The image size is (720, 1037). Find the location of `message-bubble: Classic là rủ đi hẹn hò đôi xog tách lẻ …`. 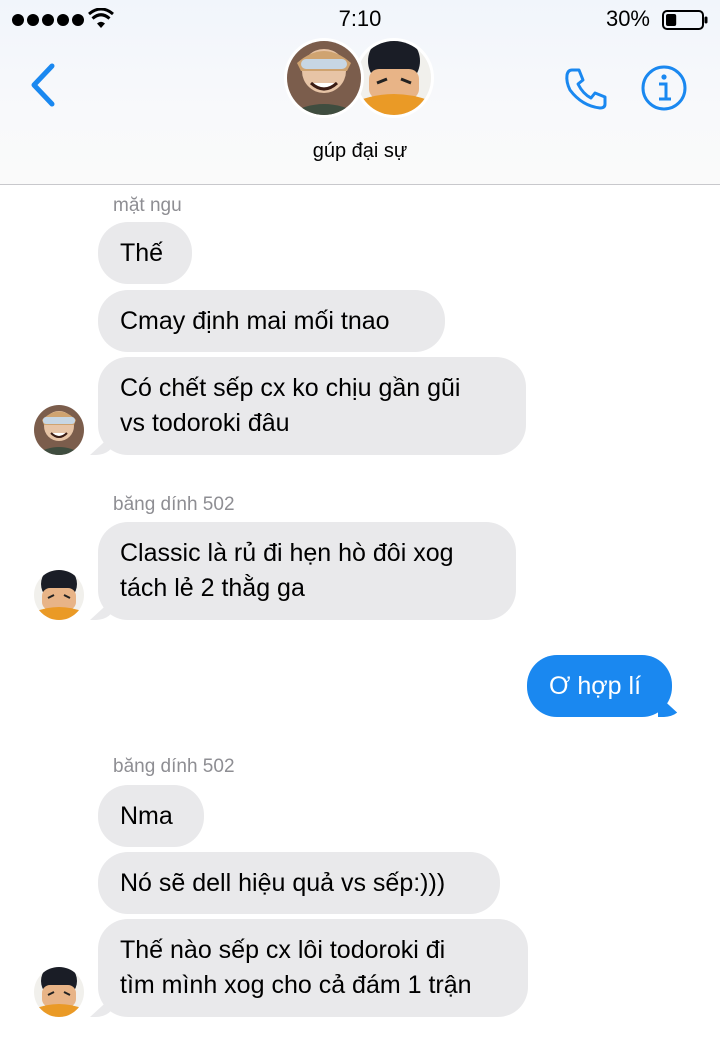

message-bubble: Classic là rủ đi hẹn hò đôi xog tách lẻ … is located at coordinates (307, 571).